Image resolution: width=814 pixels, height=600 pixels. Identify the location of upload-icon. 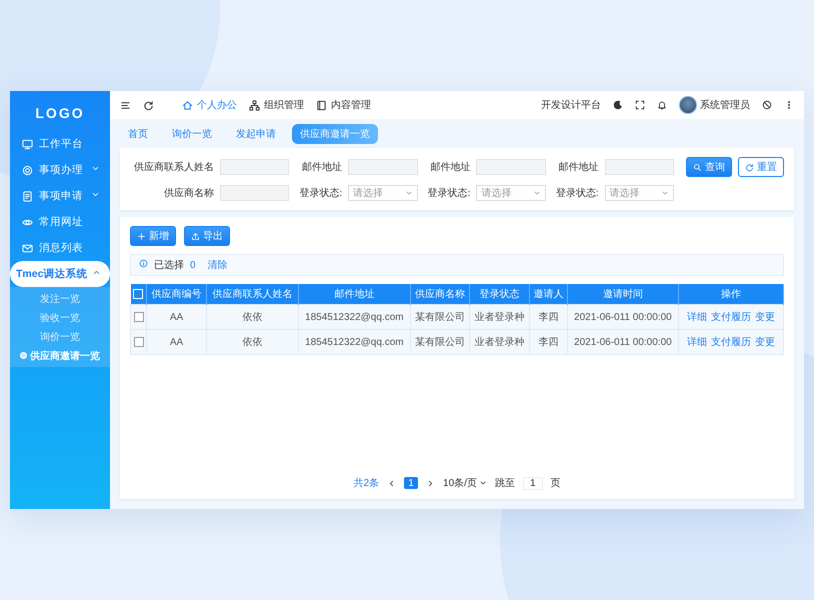
(195, 236).